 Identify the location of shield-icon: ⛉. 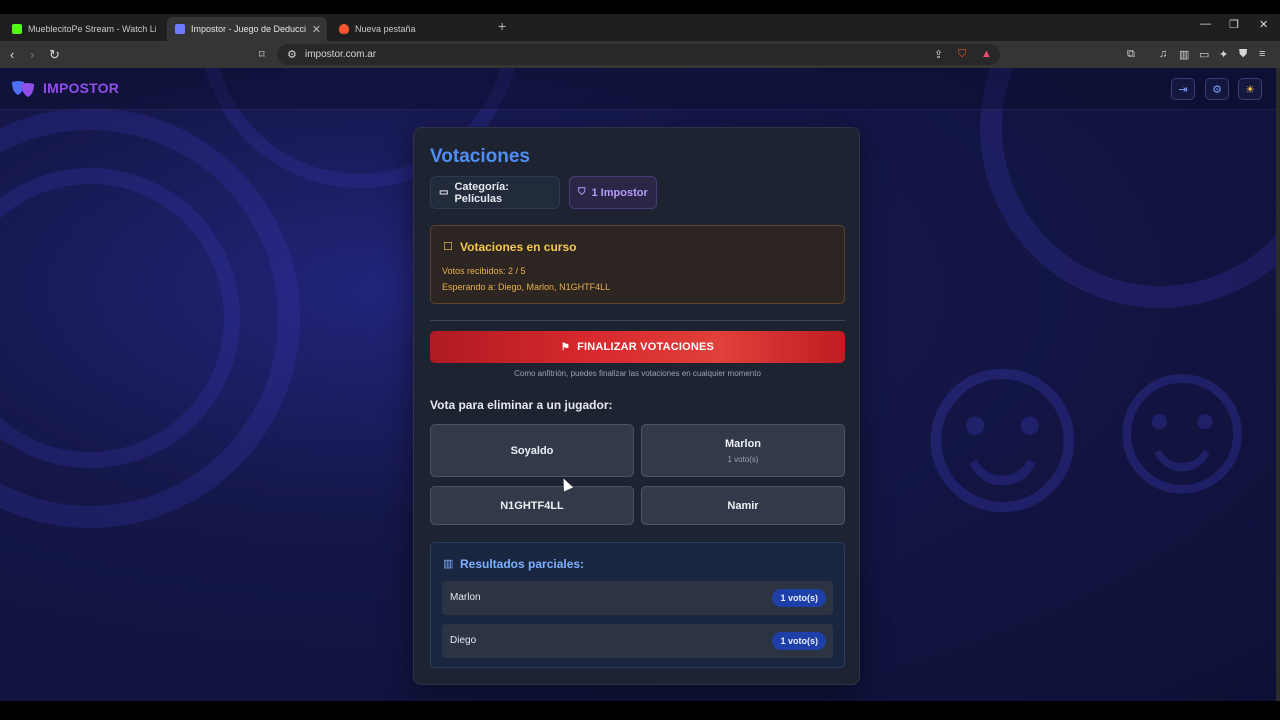
(582, 192).